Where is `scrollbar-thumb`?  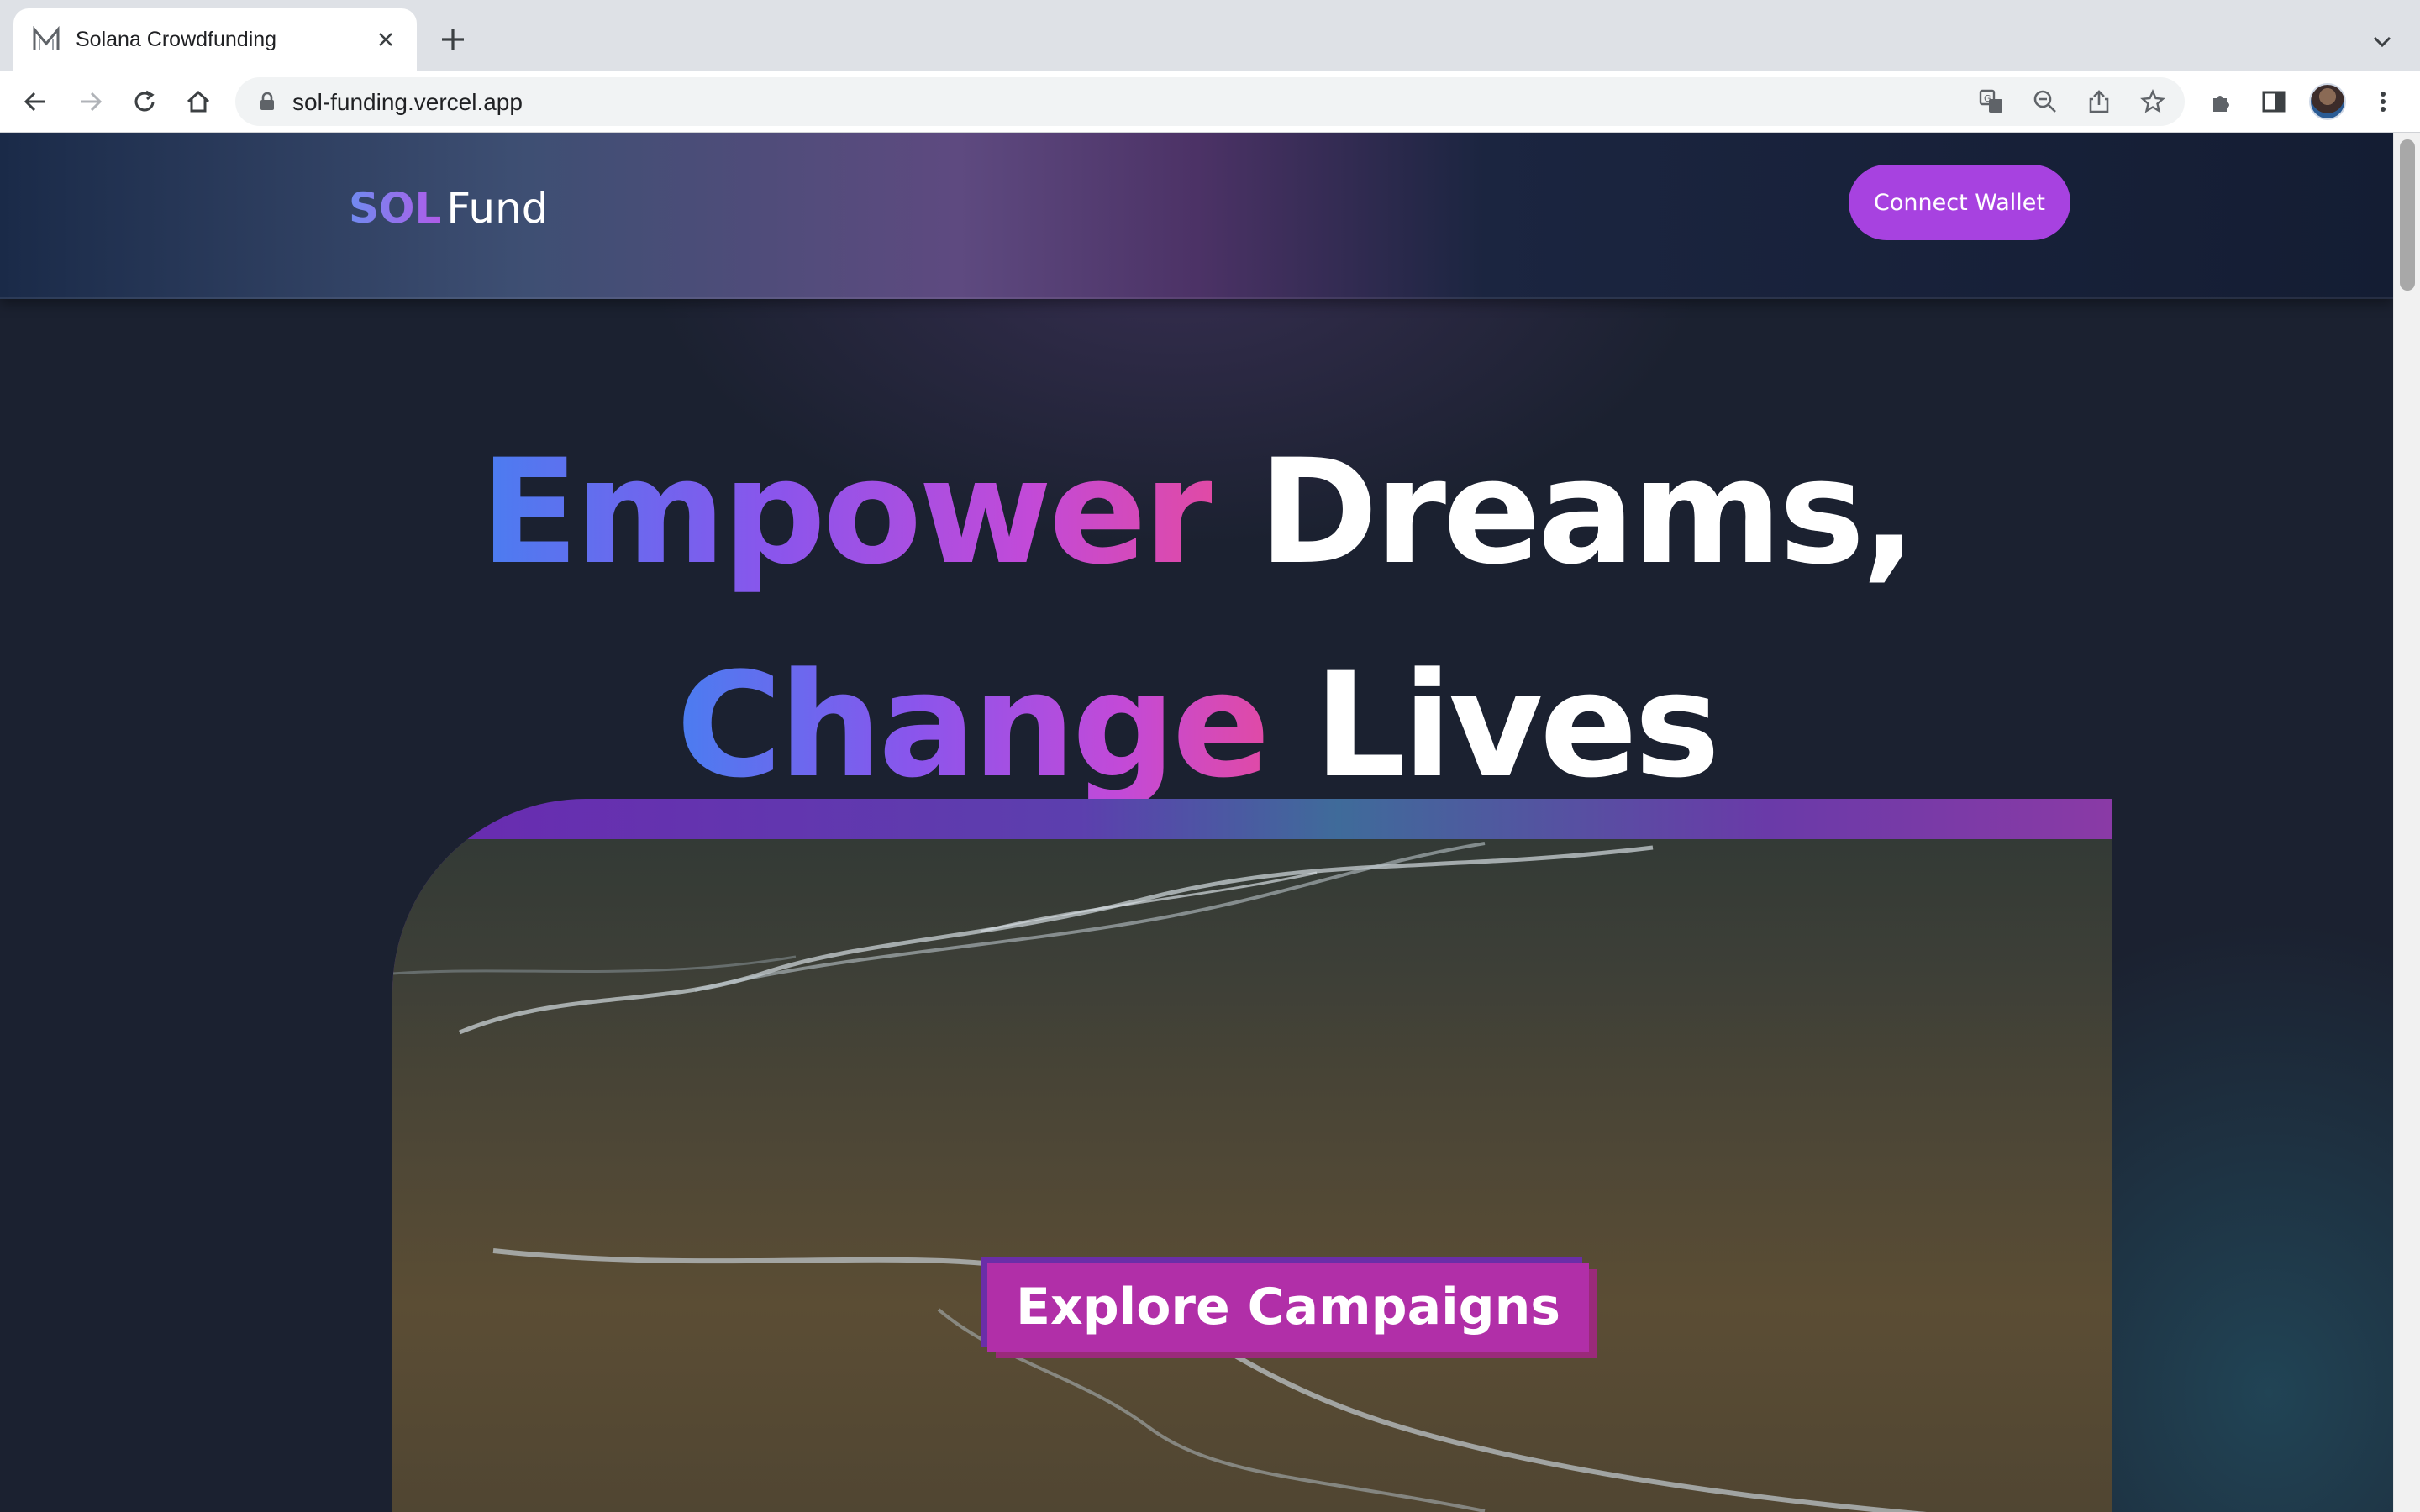 scrollbar-thumb is located at coordinates (2407, 215).